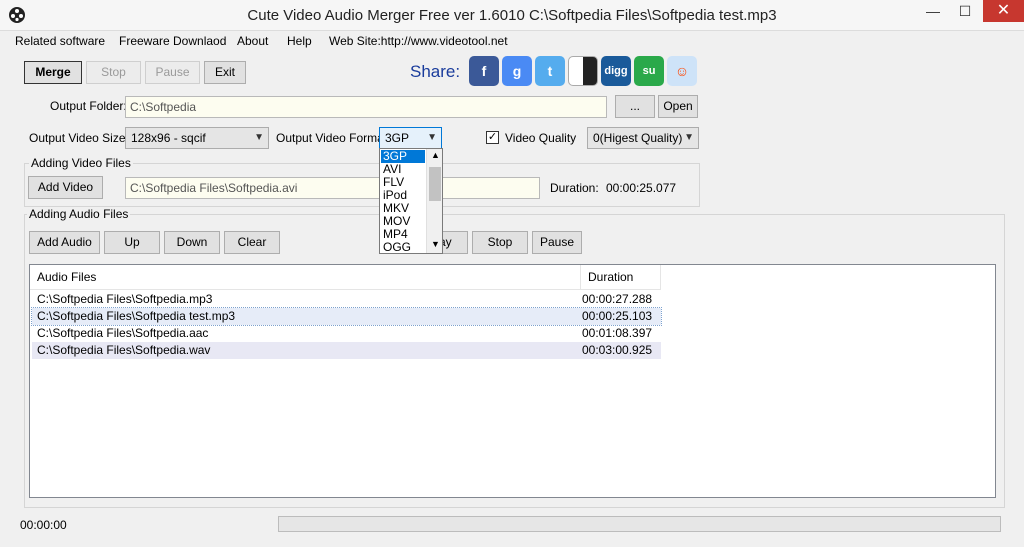  What do you see at coordinates (616, 71) in the screenshot?
I see `digg-icon: digg` at bounding box center [616, 71].